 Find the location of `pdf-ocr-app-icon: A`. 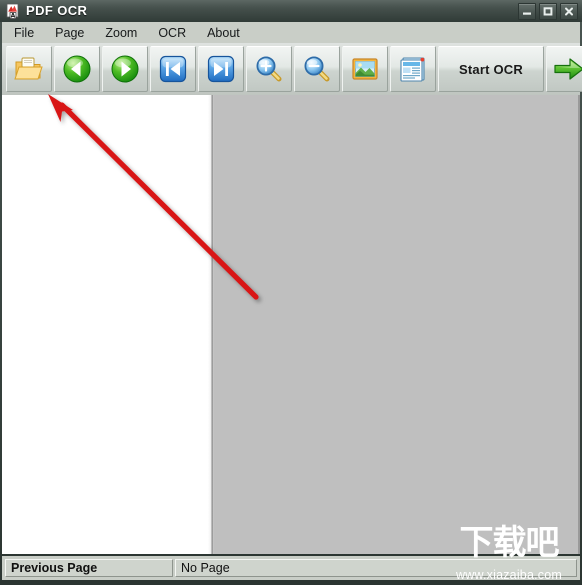

pdf-ocr-app-icon: A is located at coordinates (13, 11).